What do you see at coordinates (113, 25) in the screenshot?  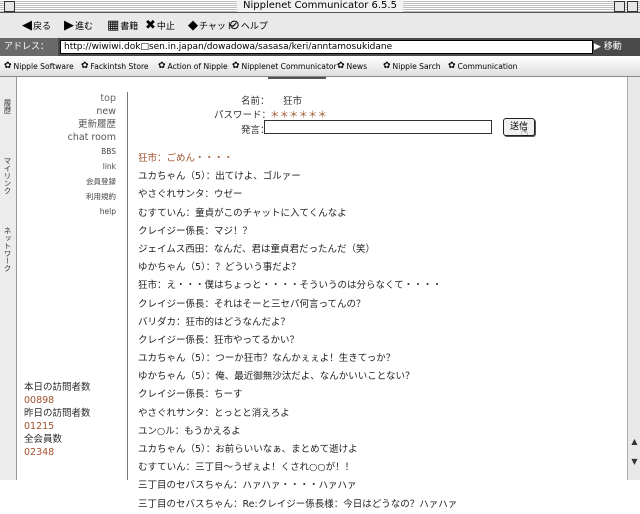 I see `book-icon: ▦` at bounding box center [113, 25].